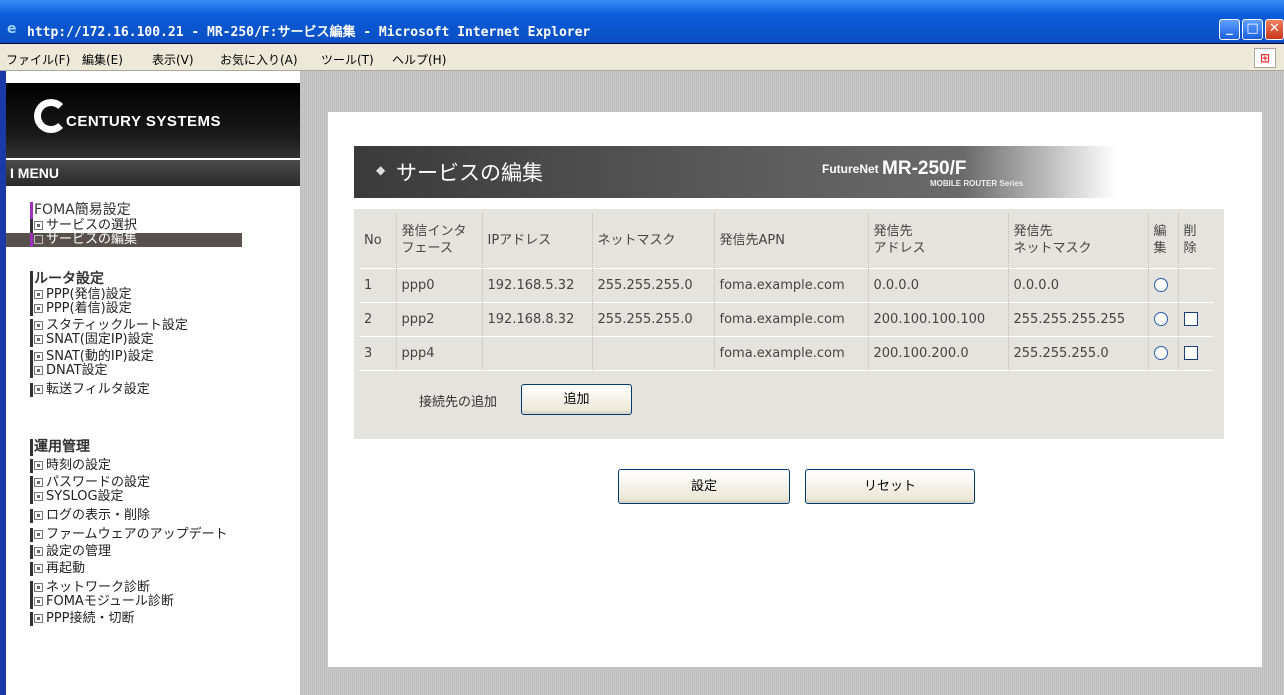 Image resolution: width=1284 pixels, height=695 pixels. What do you see at coordinates (536, 241) in the screenshot?
I see `header-ip: IPアドレス` at bounding box center [536, 241].